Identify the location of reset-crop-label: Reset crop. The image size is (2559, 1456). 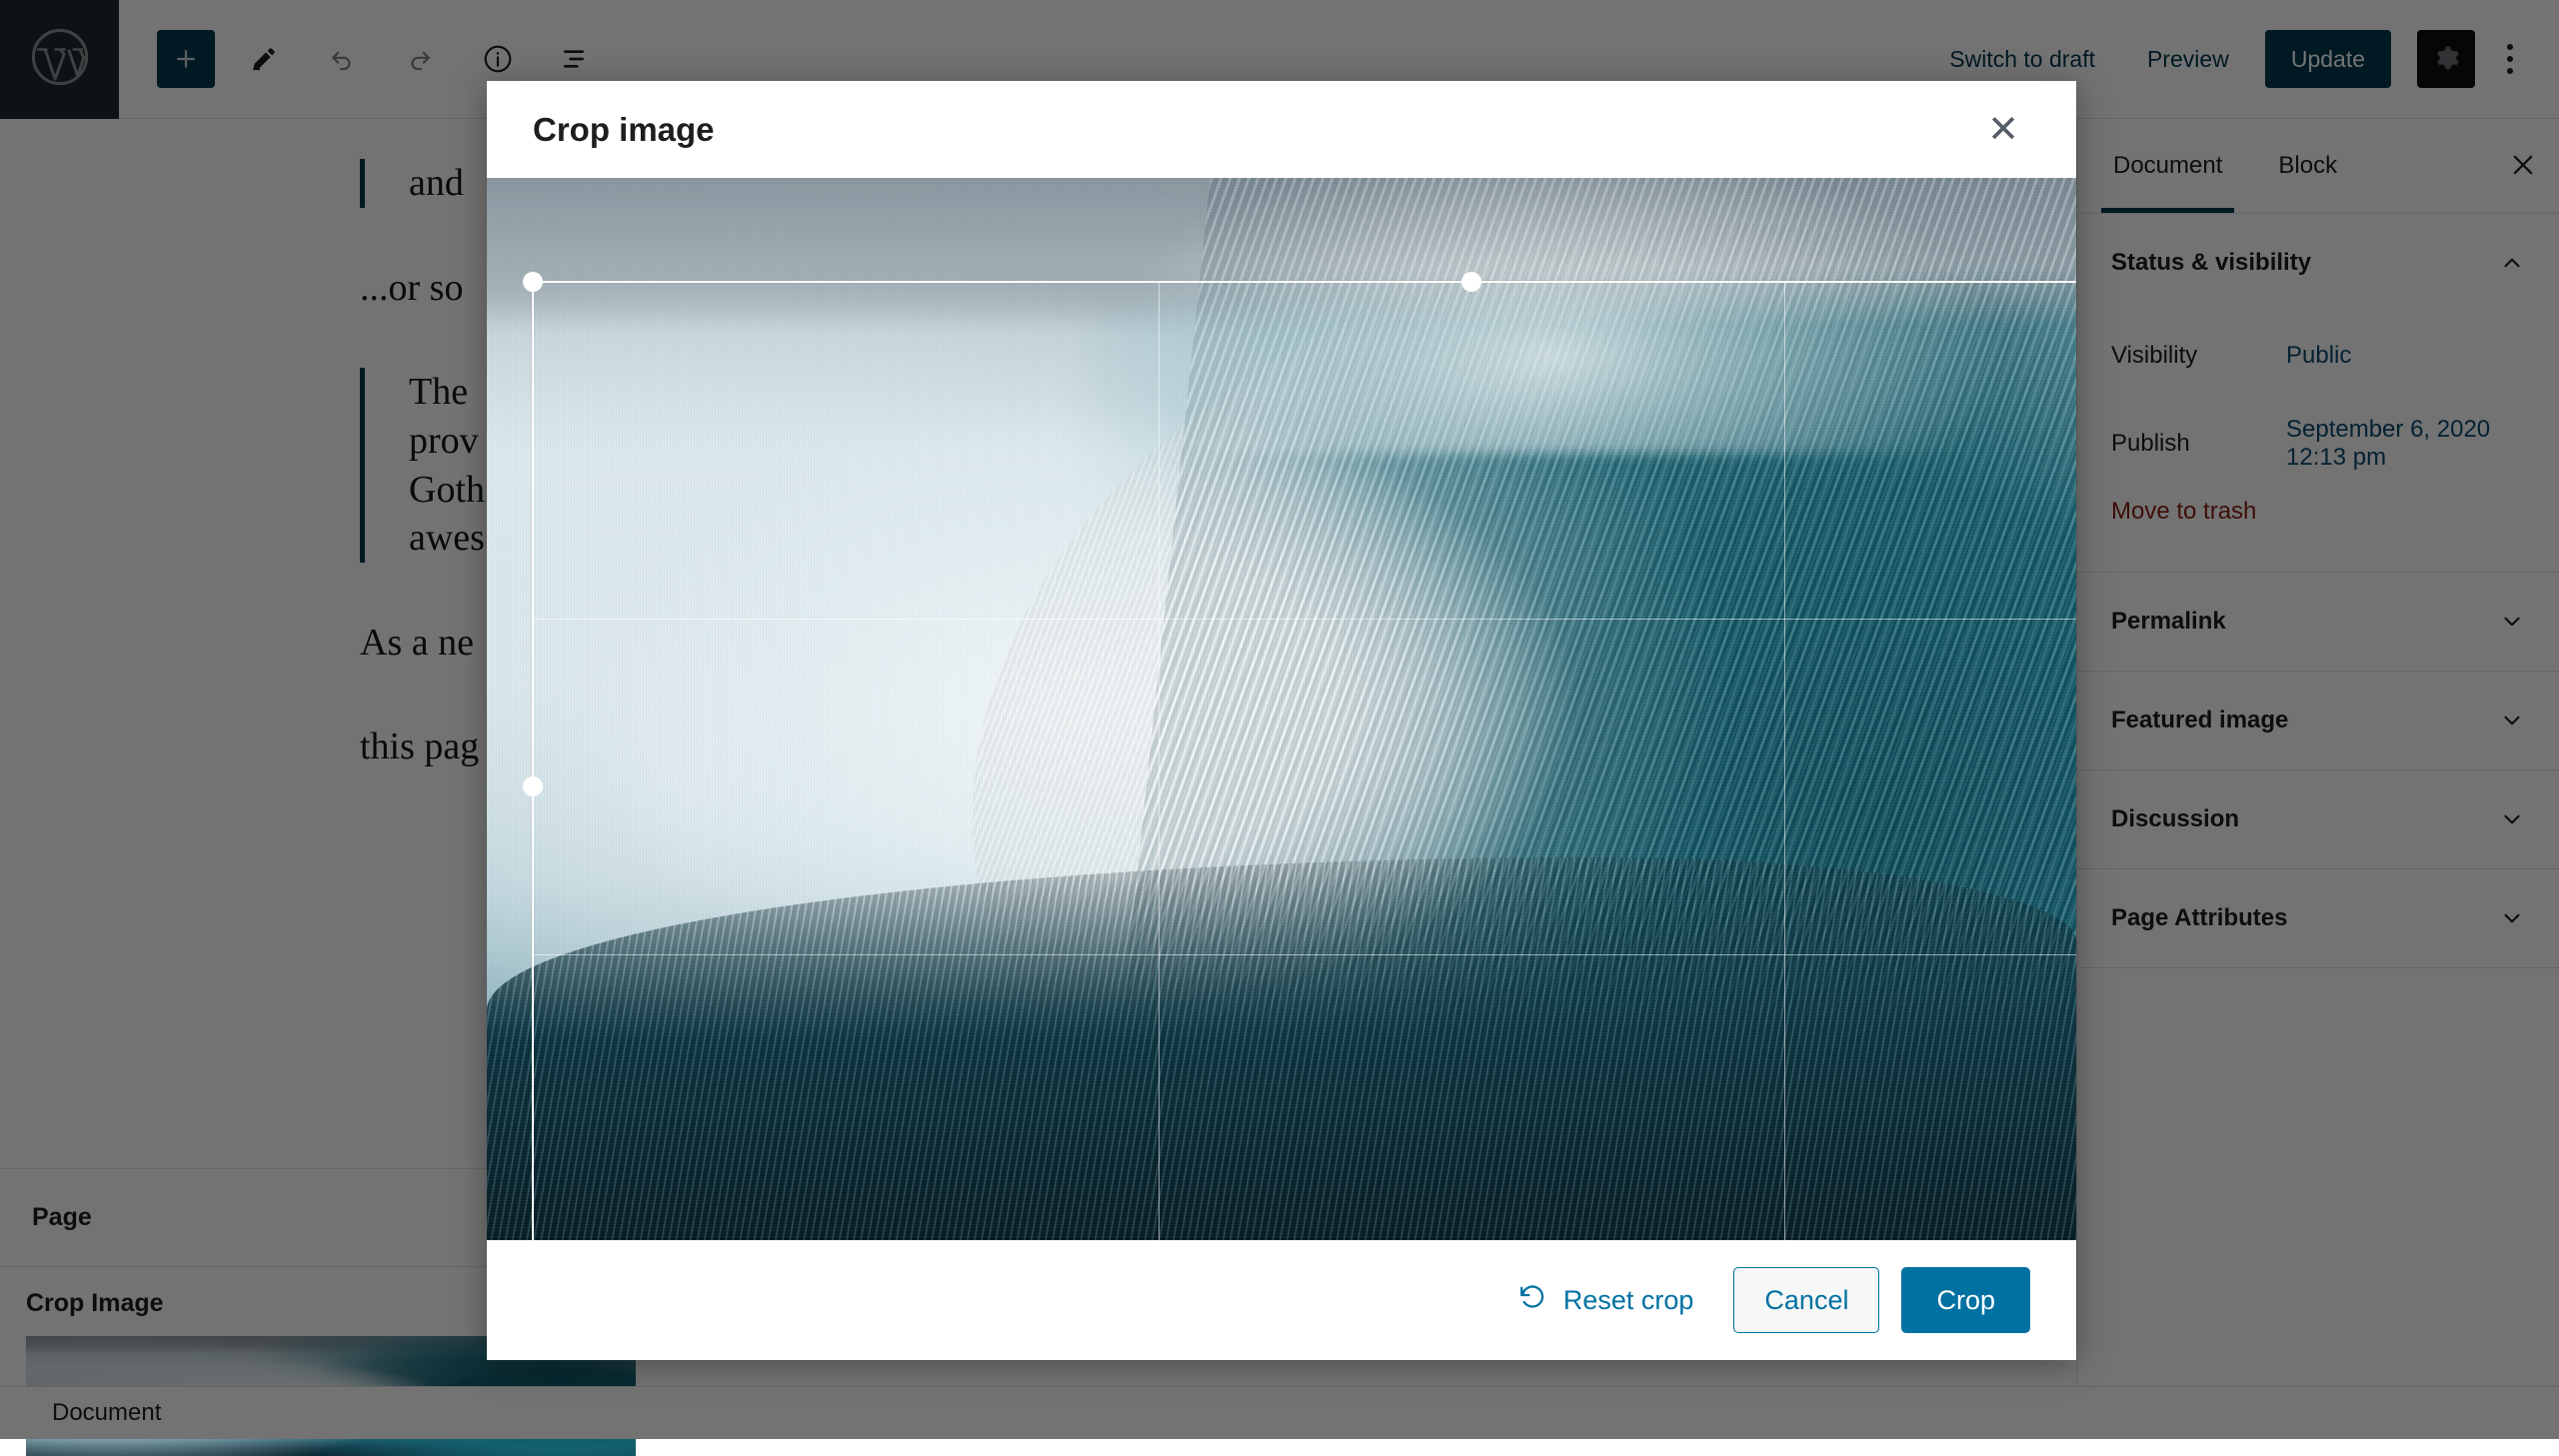
(1628, 1300).